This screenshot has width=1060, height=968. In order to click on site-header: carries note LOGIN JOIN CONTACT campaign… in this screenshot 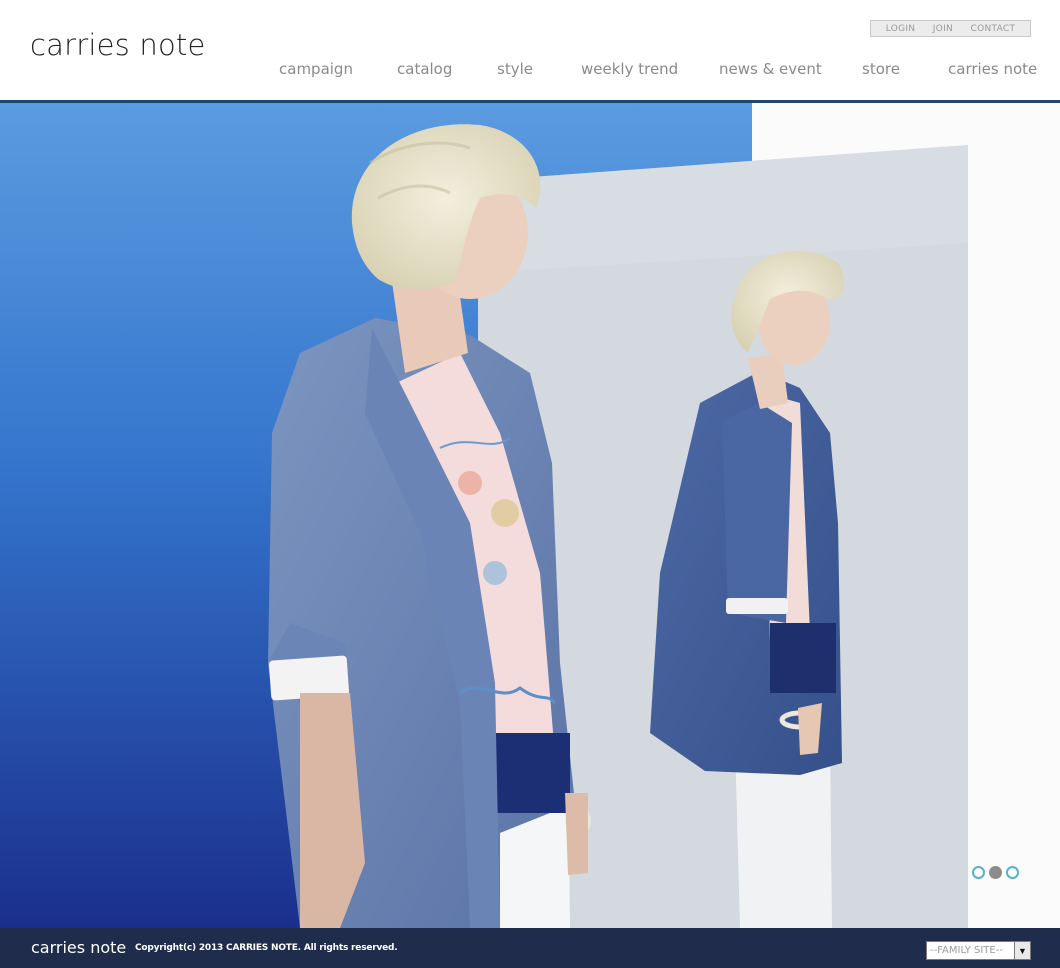, I will do `click(530, 50)`.